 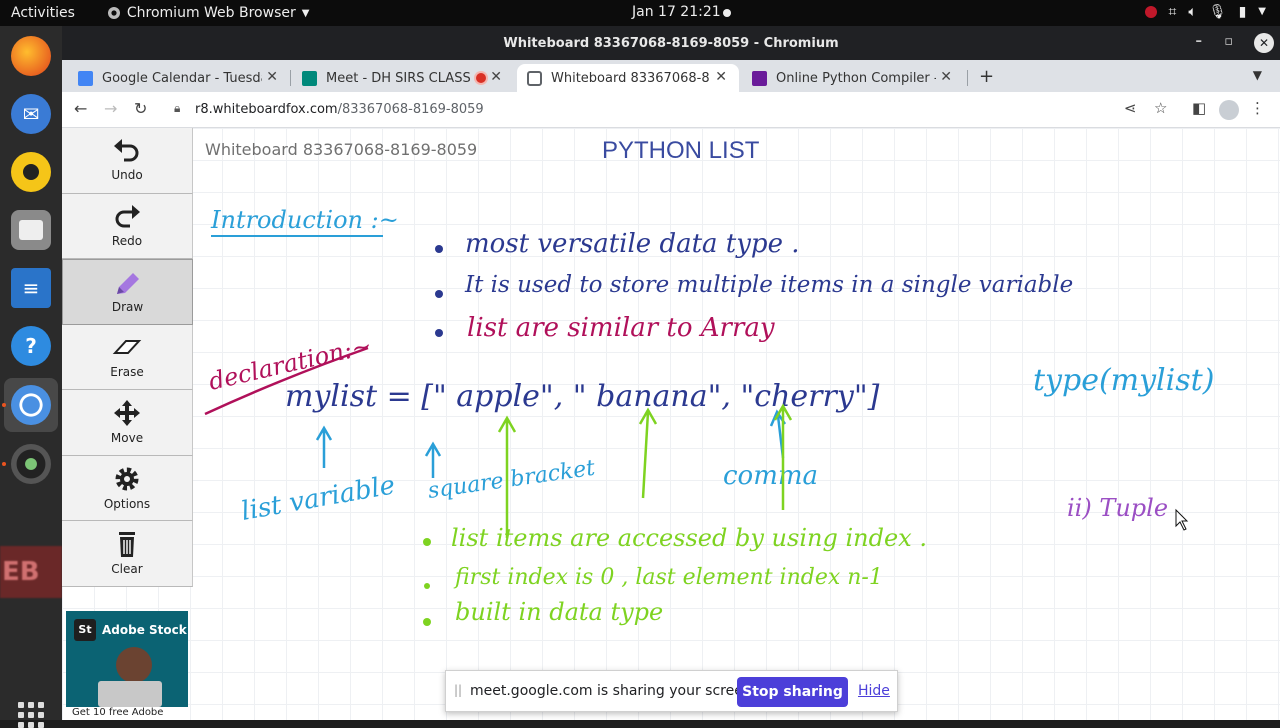 What do you see at coordinates (127, 175) in the screenshot?
I see `undo-label: Undo` at bounding box center [127, 175].